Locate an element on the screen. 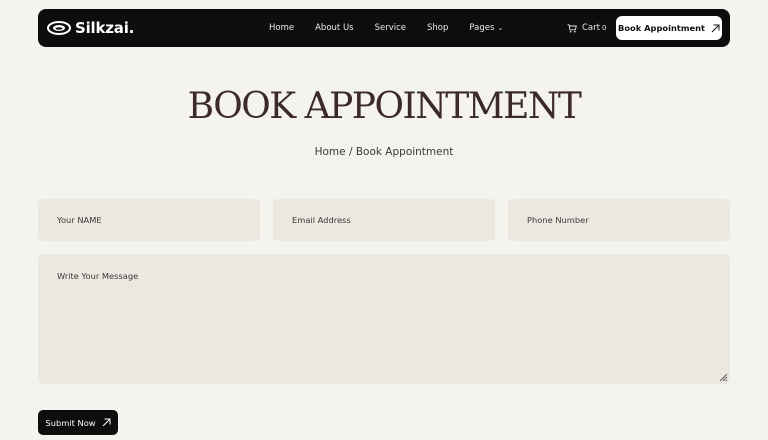  book-appointment-label: Book Appointment is located at coordinates (661, 28).